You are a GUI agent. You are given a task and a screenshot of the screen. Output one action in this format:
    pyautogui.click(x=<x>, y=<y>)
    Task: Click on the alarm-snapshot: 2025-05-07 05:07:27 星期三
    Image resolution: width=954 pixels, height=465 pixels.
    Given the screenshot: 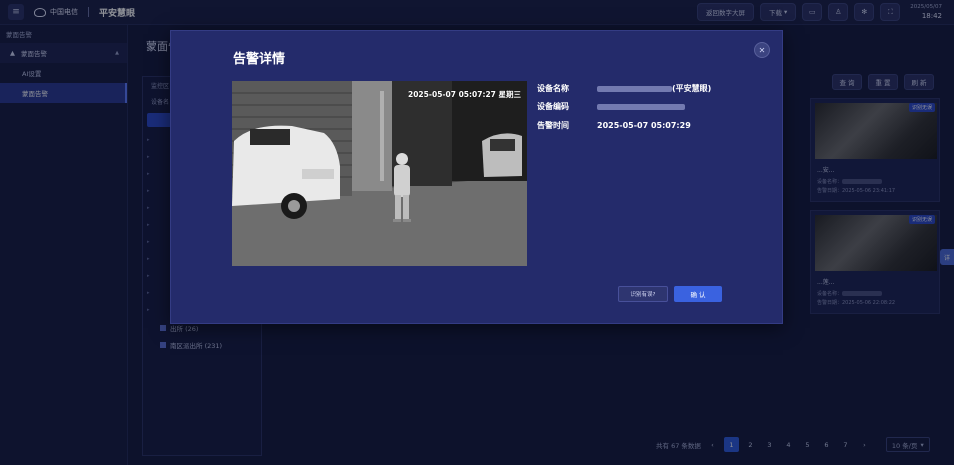 What is the action you would take?
    pyautogui.click(x=379, y=173)
    